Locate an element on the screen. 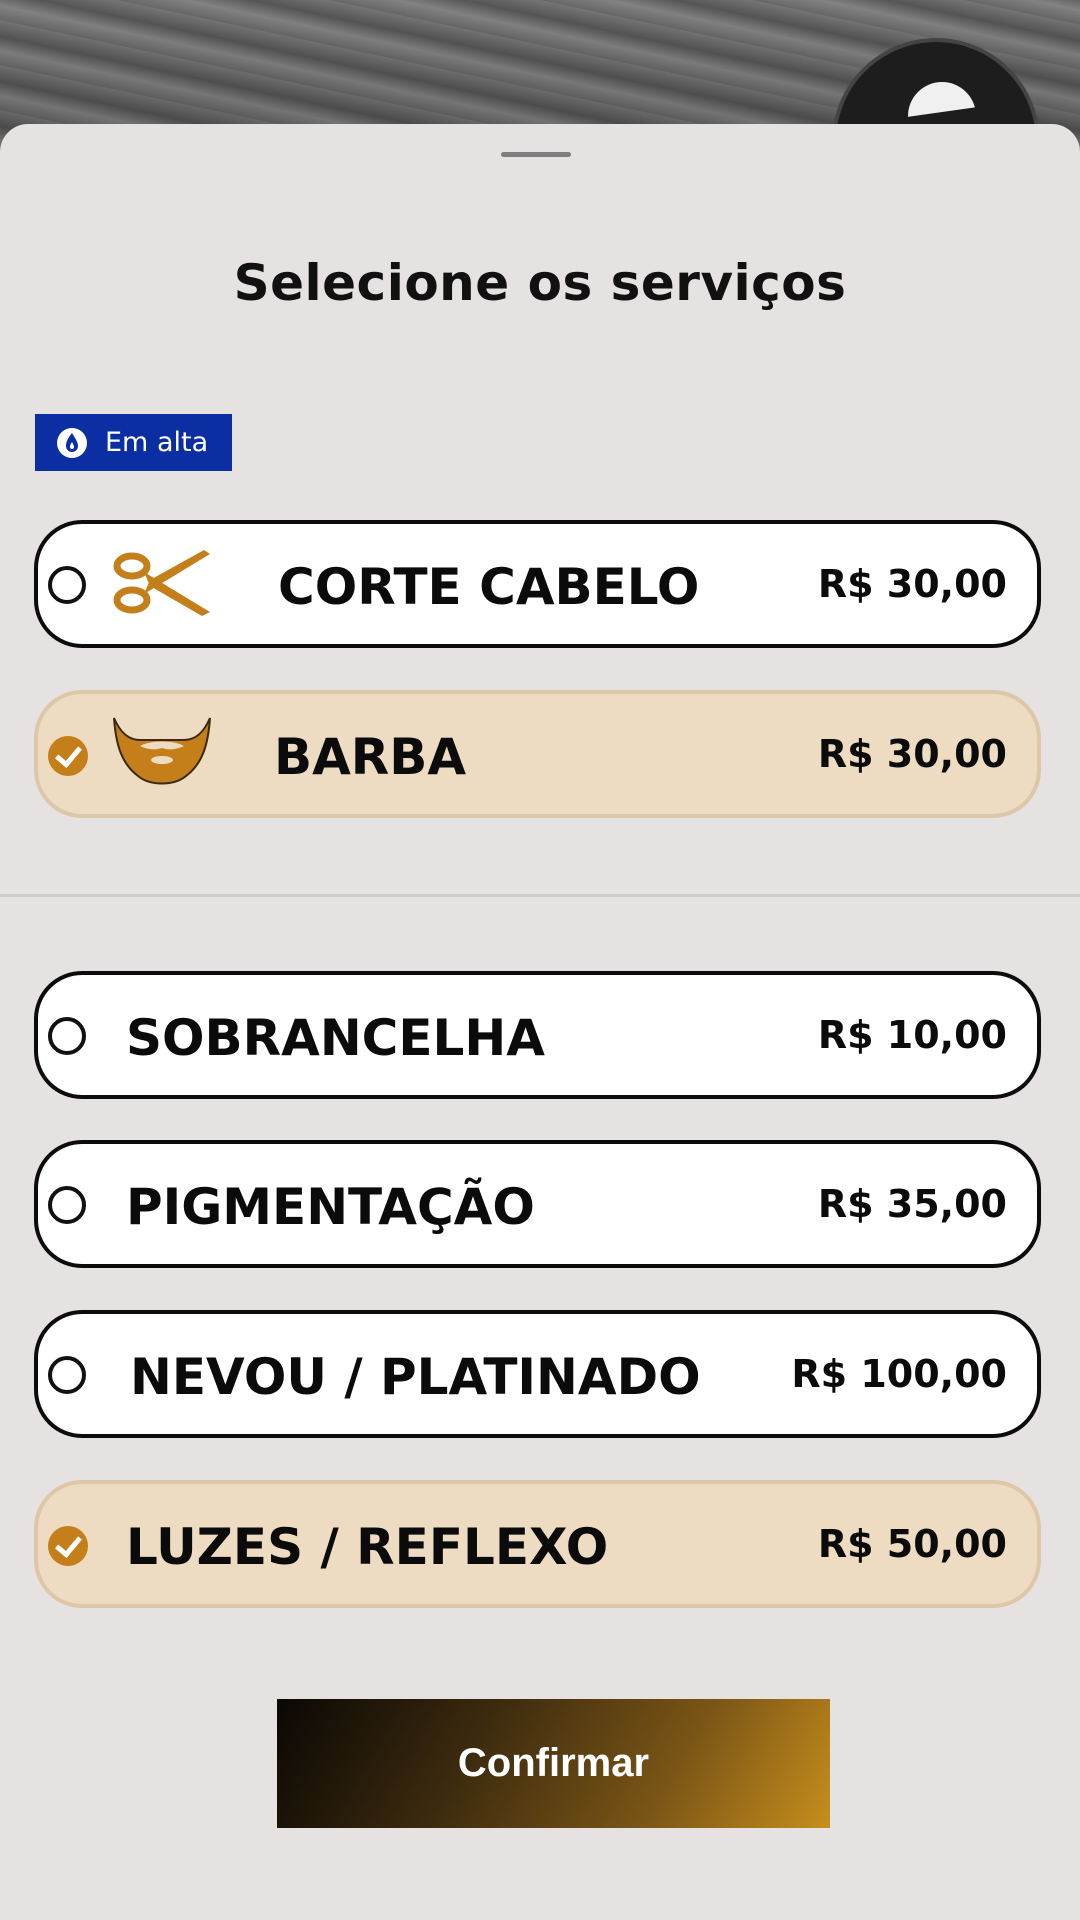 This screenshot has width=1080, height=1920. scissors-icon is located at coordinates (161, 583).